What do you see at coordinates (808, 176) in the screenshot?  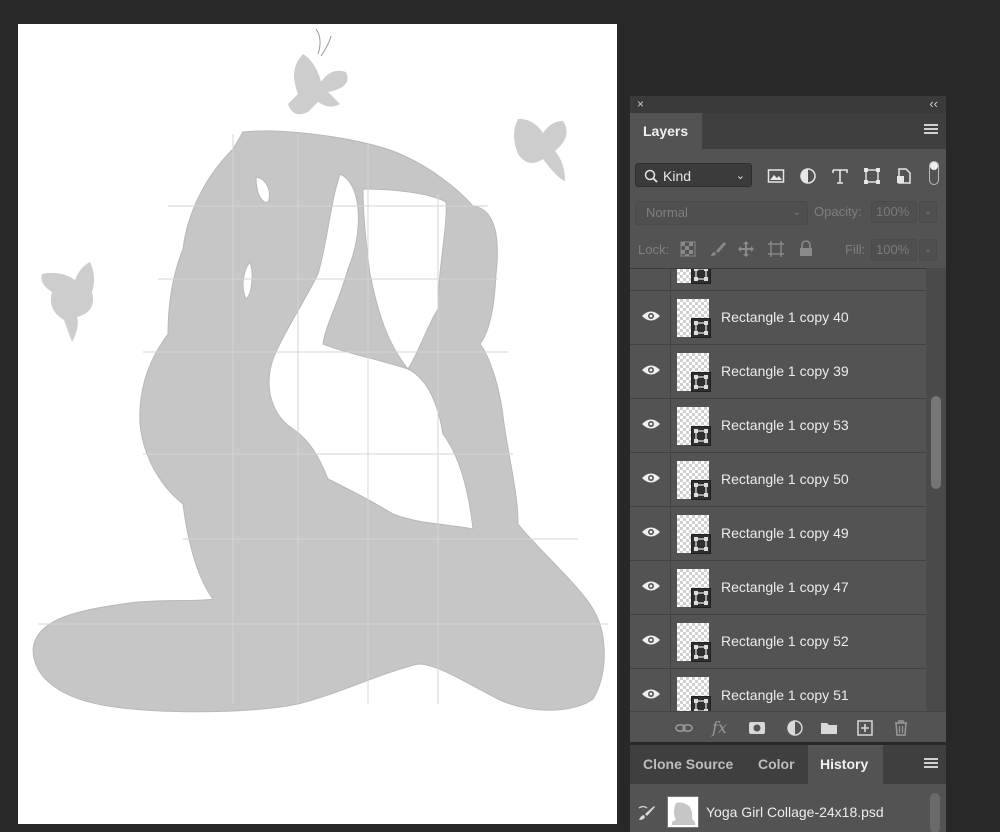 I see `adjustment-filter-icon` at bounding box center [808, 176].